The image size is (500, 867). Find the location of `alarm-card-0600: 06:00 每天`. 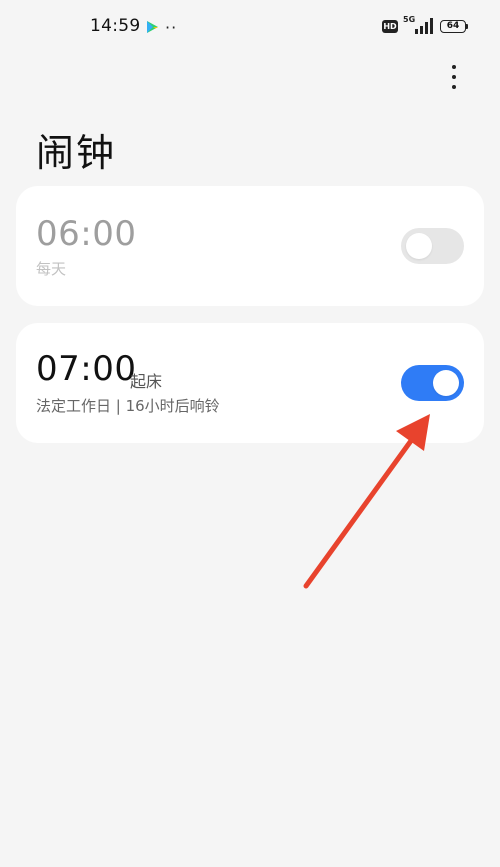

alarm-card-0600: 06:00 每天 is located at coordinates (250, 246).